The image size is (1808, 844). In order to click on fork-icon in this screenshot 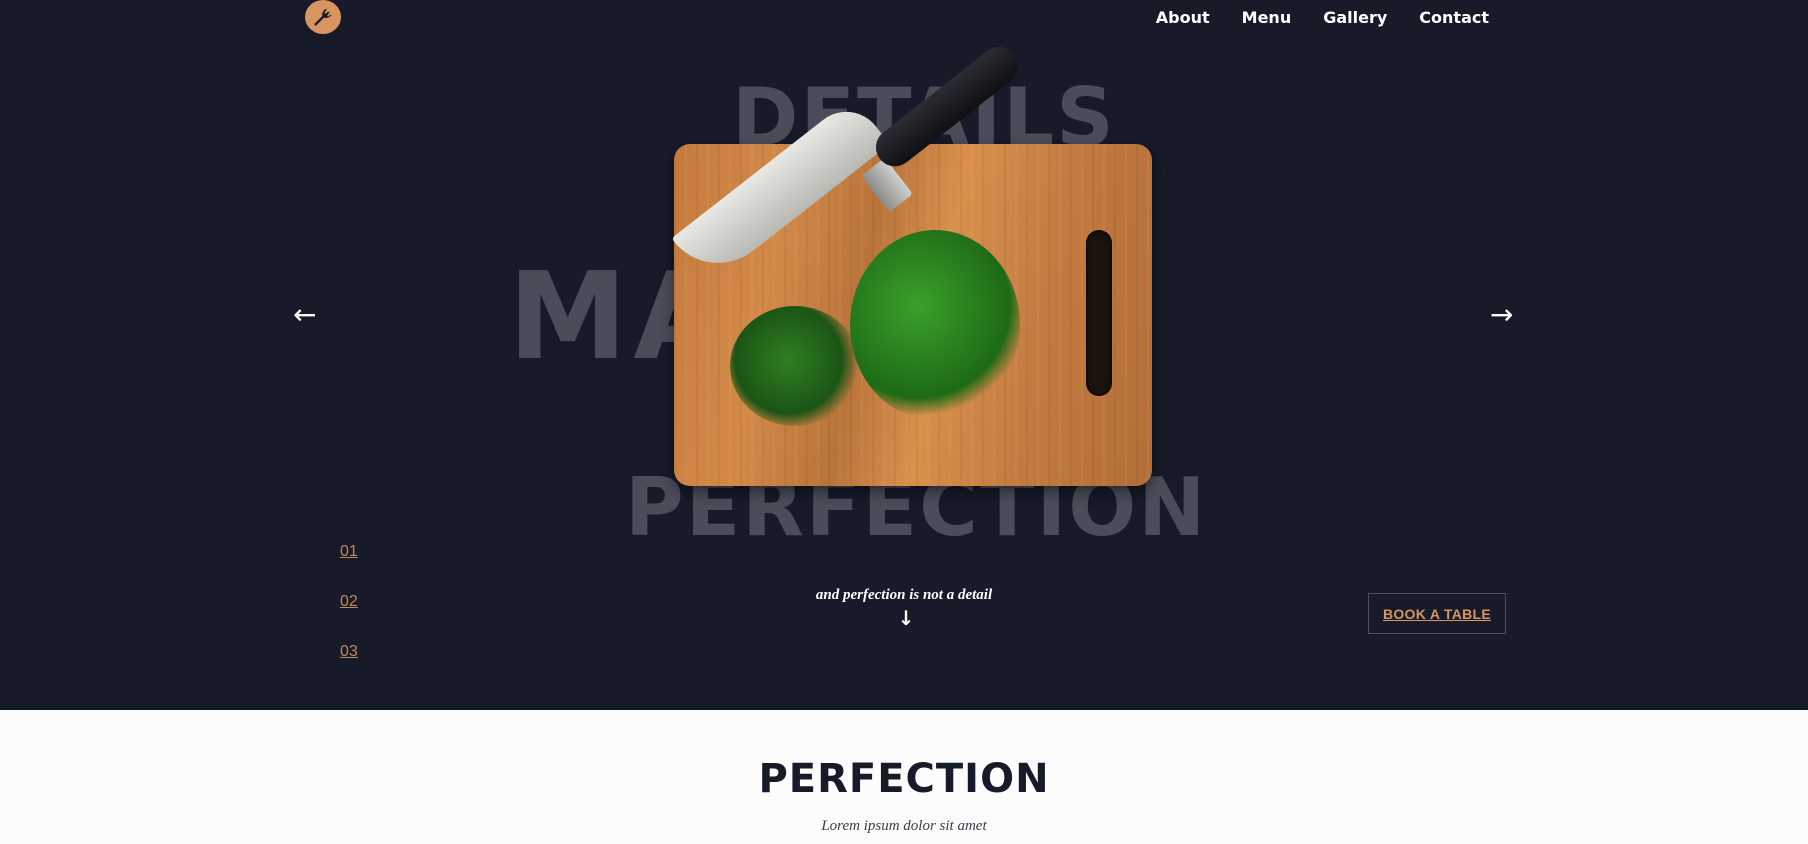, I will do `click(323, 17)`.